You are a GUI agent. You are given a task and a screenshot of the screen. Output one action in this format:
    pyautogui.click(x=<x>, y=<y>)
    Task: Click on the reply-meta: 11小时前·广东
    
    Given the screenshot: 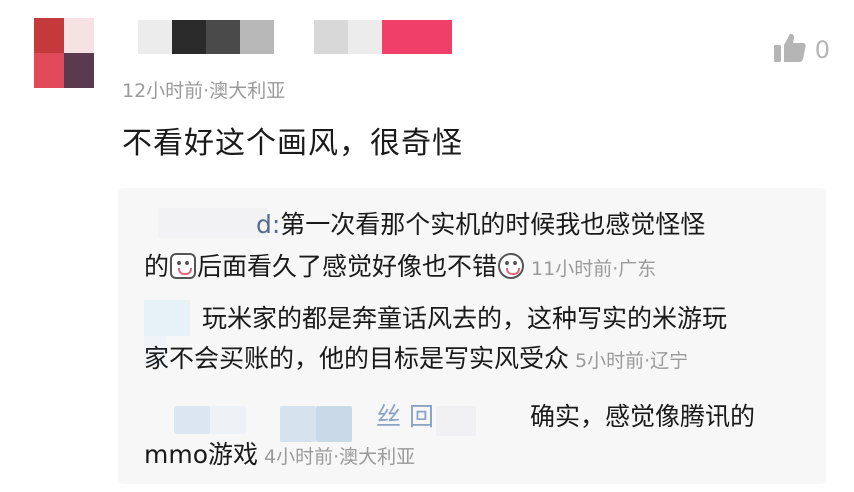 What is the action you would take?
    pyautogui.click(x=594, y=269)
    